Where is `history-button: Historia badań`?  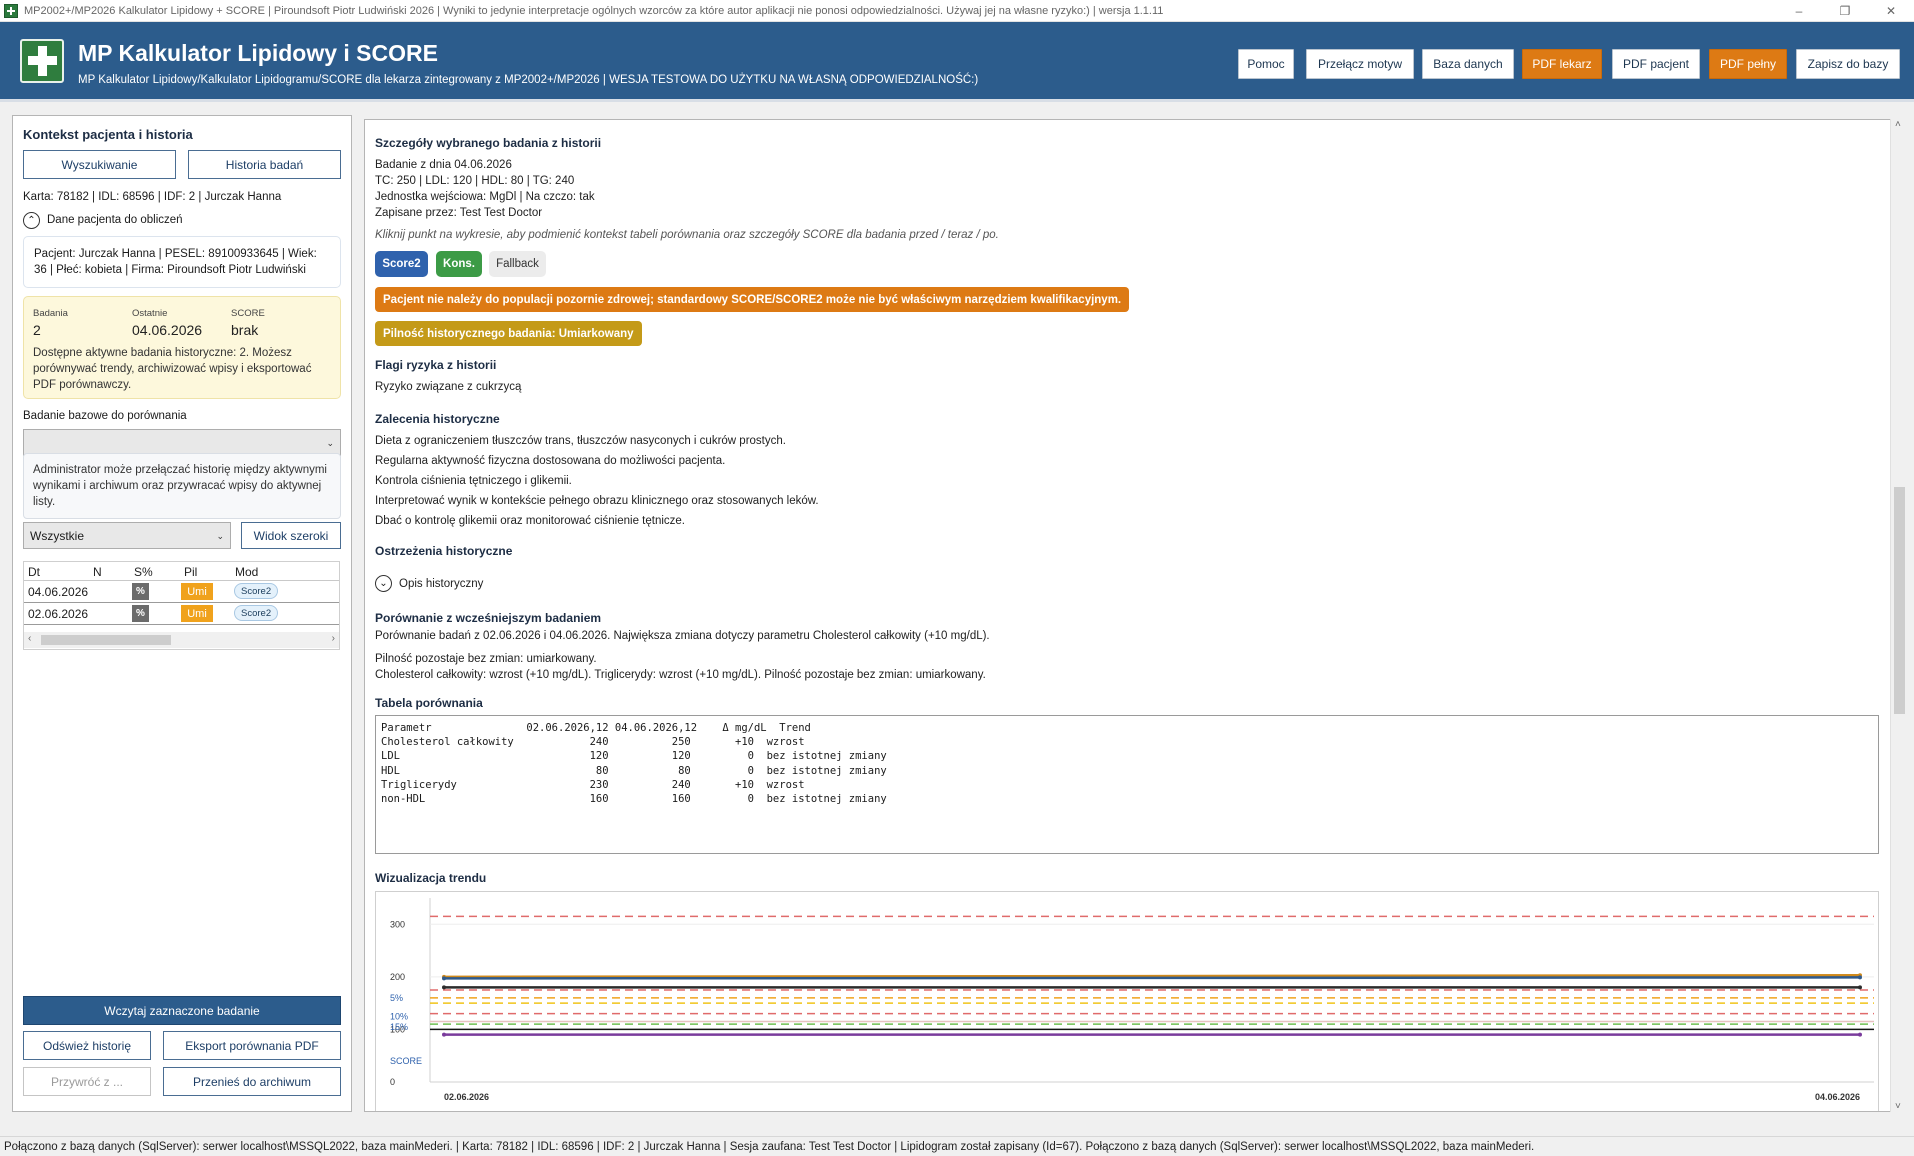
history-button: Historia badań is located at coordinates (264, 164).